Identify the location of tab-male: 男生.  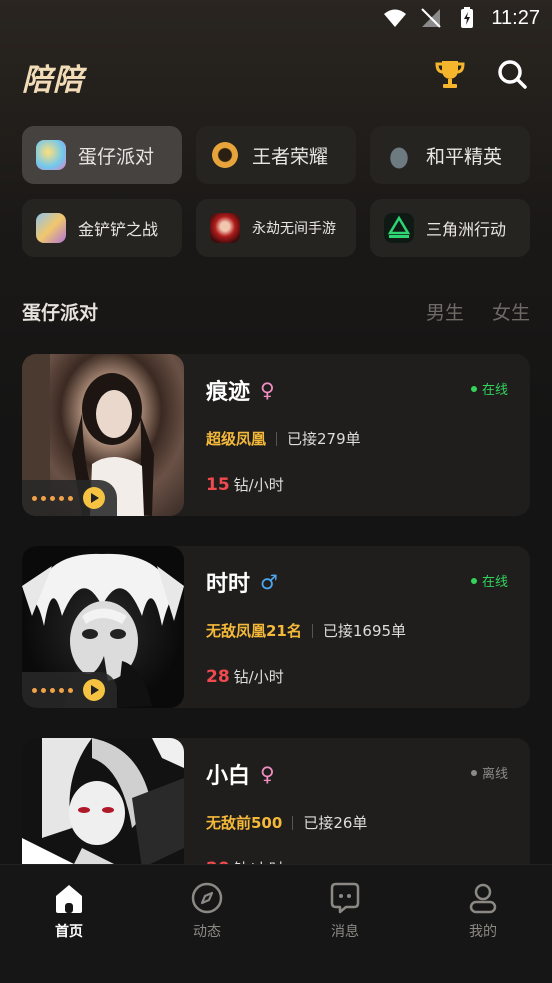
(445, 311).